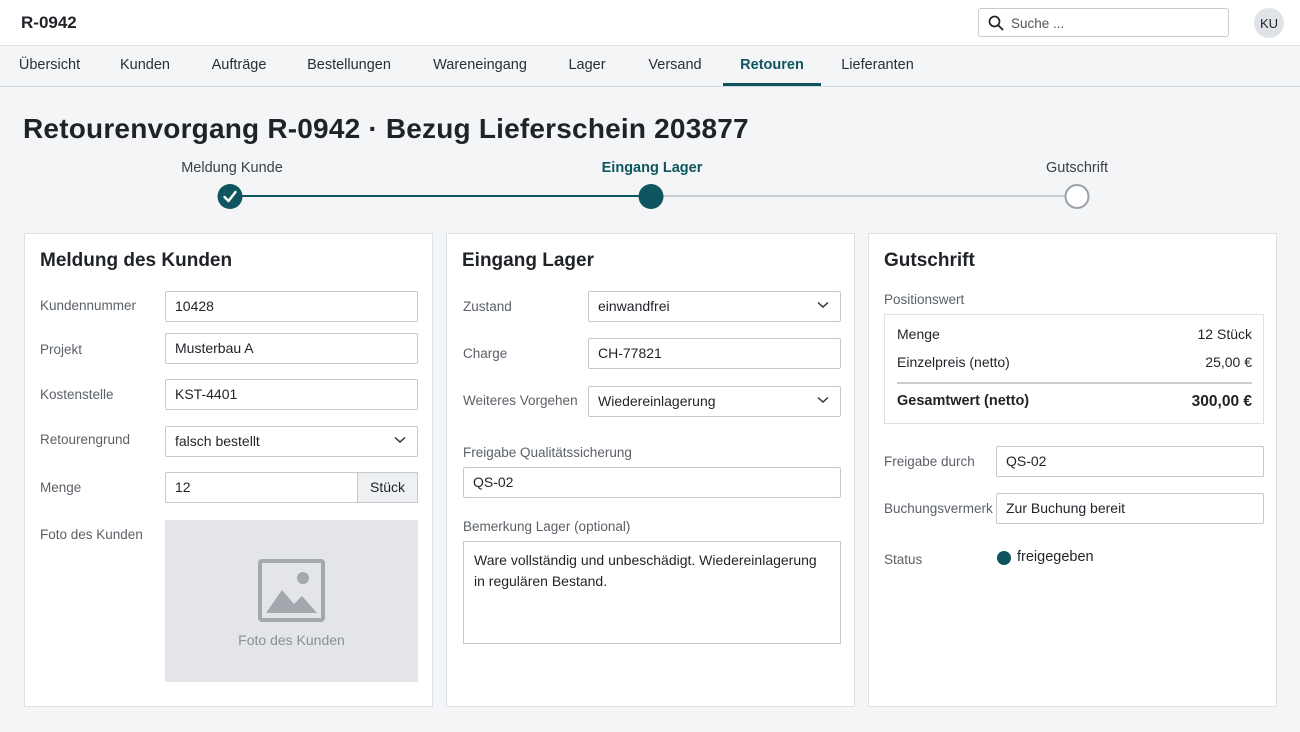  What do you see at coordinates (877, 66) in the screenshot?
I see `tab-lieferanten: Lieferanten` at bounding box center [877, 66].